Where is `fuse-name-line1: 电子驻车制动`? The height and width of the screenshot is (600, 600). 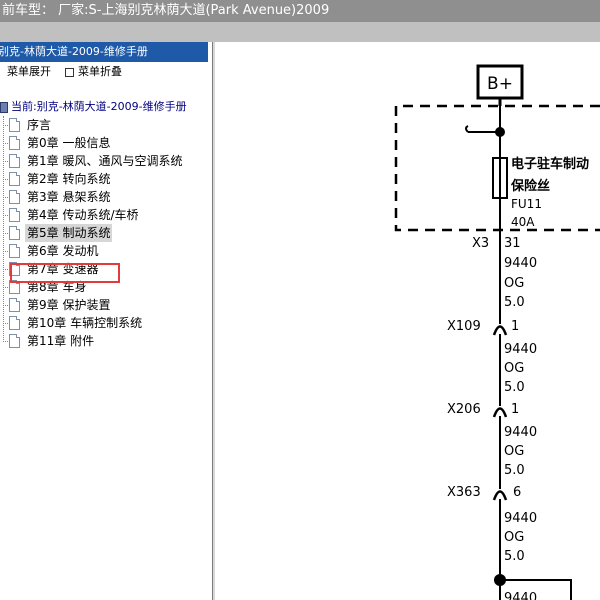 fuse-name-line1: 电子驻车制动 is located at coordinates (550, 164).